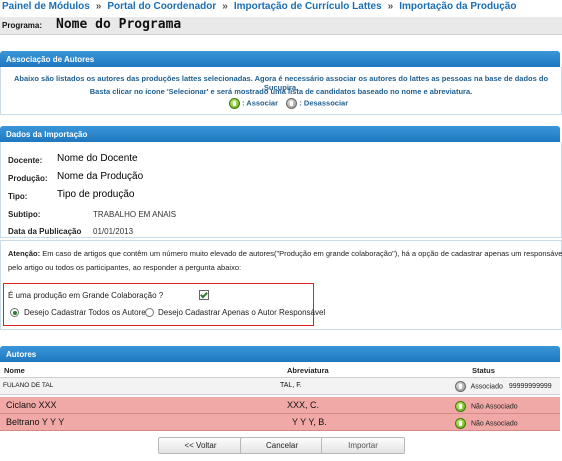 The image size is (562, 461). What do you see at coordinates (308, 370) in the screenshot?
I see `column-abreviatura: Abreviatura` at bounding box center [308, 370].